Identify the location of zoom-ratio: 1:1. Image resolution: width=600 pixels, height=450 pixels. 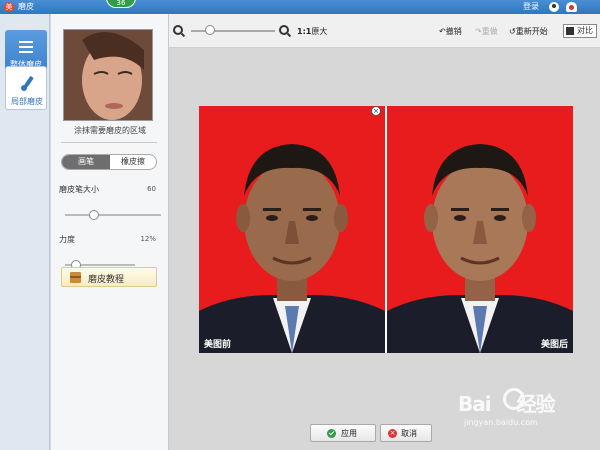
(304, 31).